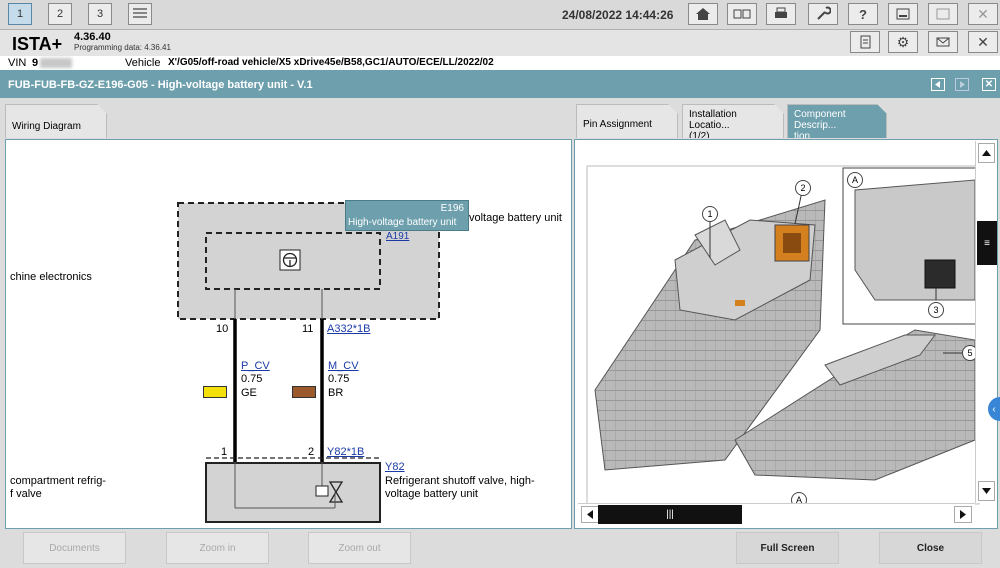  What do you see at coordinates (122, 47) in the screenshot?
I see `programming-data: Programming data: 4.36.41` at bounding box center [122, 47].